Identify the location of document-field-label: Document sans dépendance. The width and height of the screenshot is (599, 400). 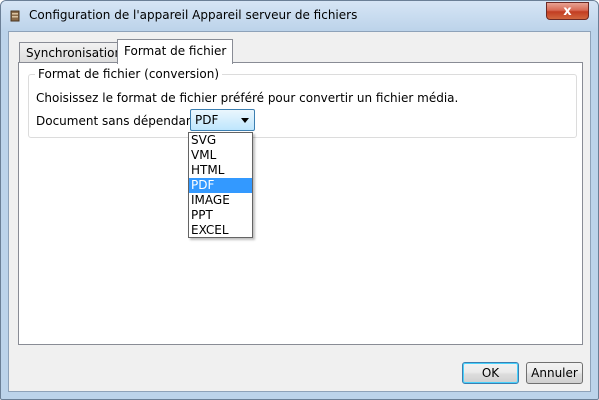
(122, 121).